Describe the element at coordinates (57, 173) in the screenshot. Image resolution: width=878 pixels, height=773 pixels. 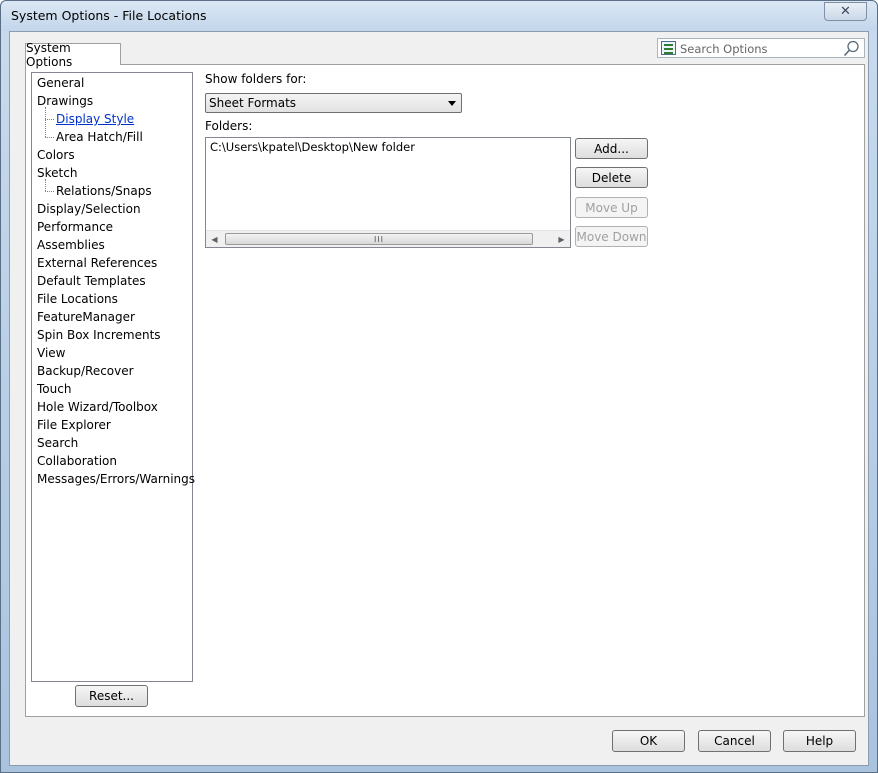
I see `tree-item: Sketch` at that location.